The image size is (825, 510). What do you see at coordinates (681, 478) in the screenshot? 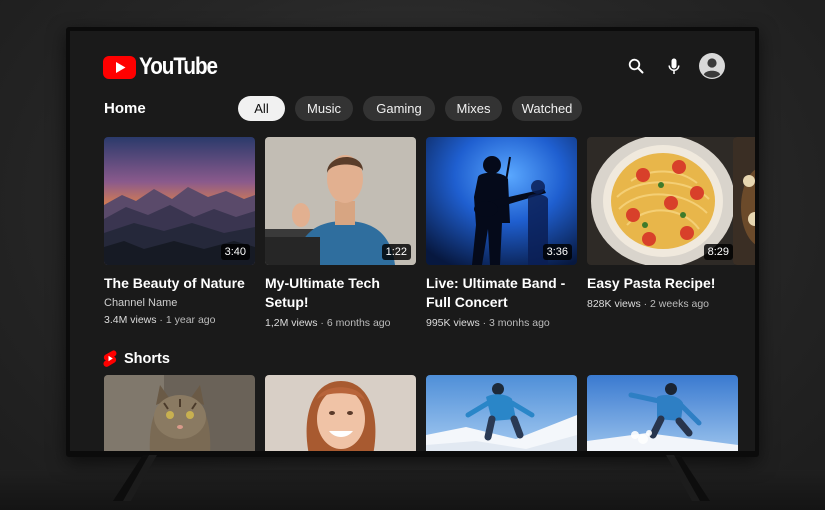
I see `tv-stand-right` at bounding box center [681, 478].